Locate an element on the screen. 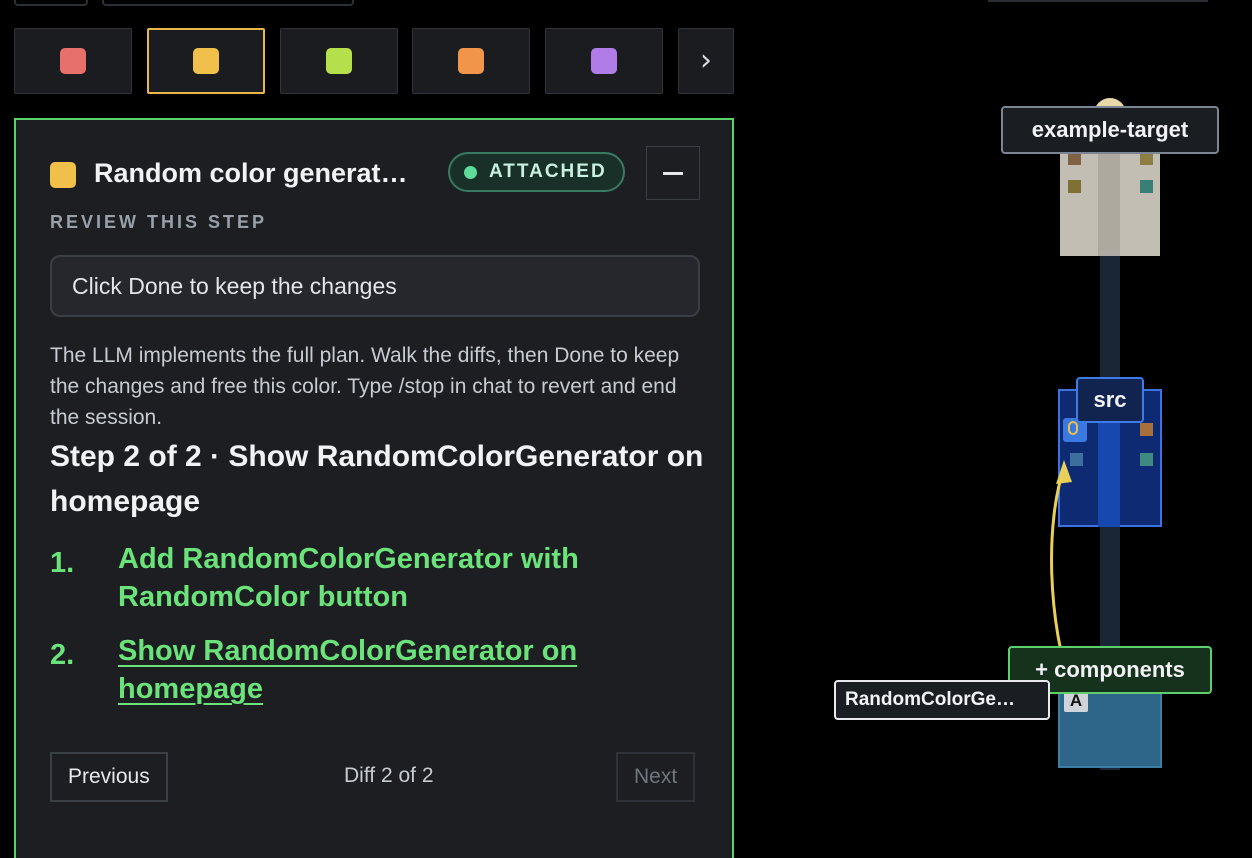 The height and width of the screenshot is (858, 1252). plan-step-current: 2. Show RandomColorGenerator on homepage is located at coordinates (370, 670).